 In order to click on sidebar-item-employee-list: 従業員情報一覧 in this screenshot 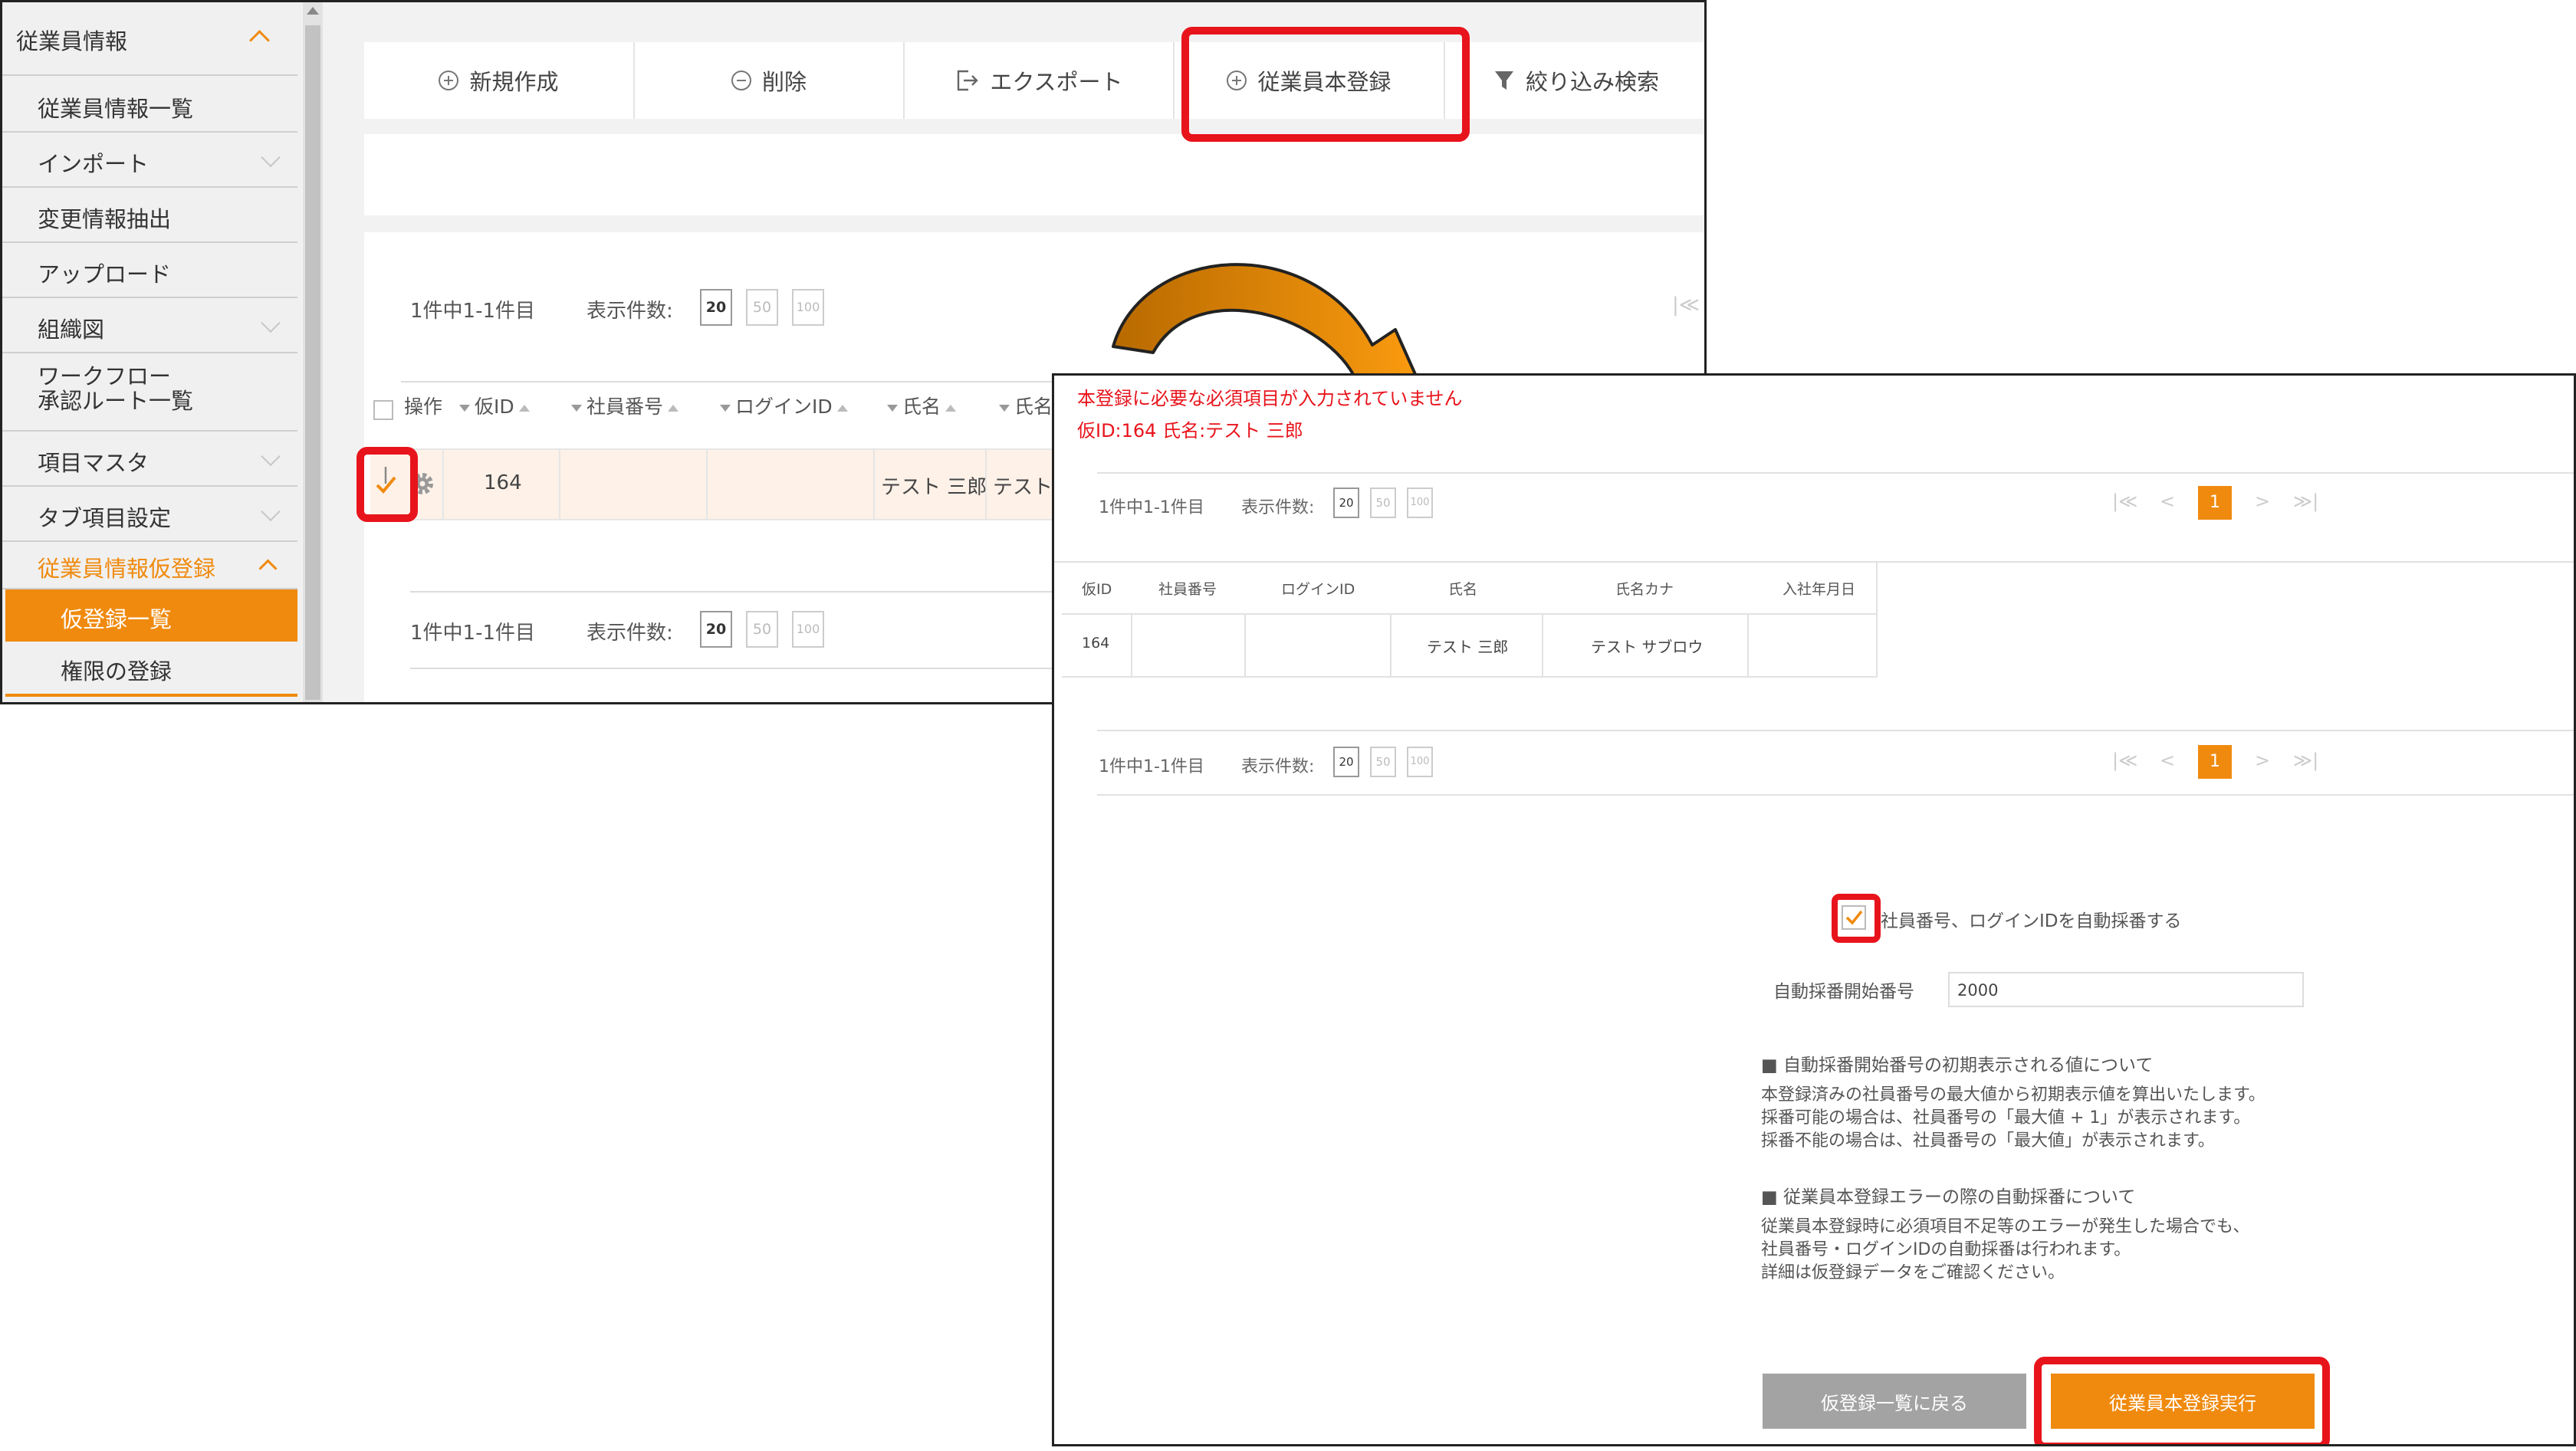, I will do `click(149, 106)`.